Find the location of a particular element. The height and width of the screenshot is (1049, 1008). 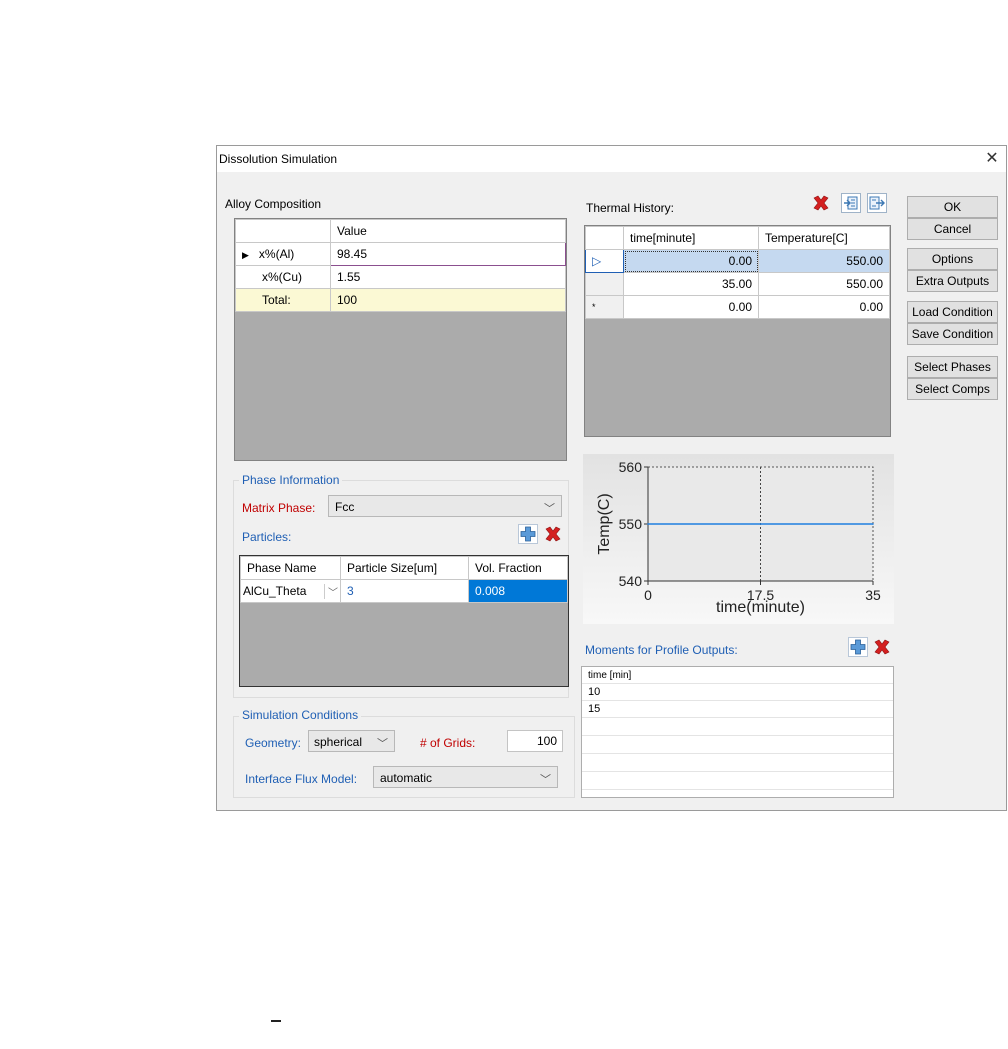

y-tick-label: 550 is located at coordinates (631, 524).